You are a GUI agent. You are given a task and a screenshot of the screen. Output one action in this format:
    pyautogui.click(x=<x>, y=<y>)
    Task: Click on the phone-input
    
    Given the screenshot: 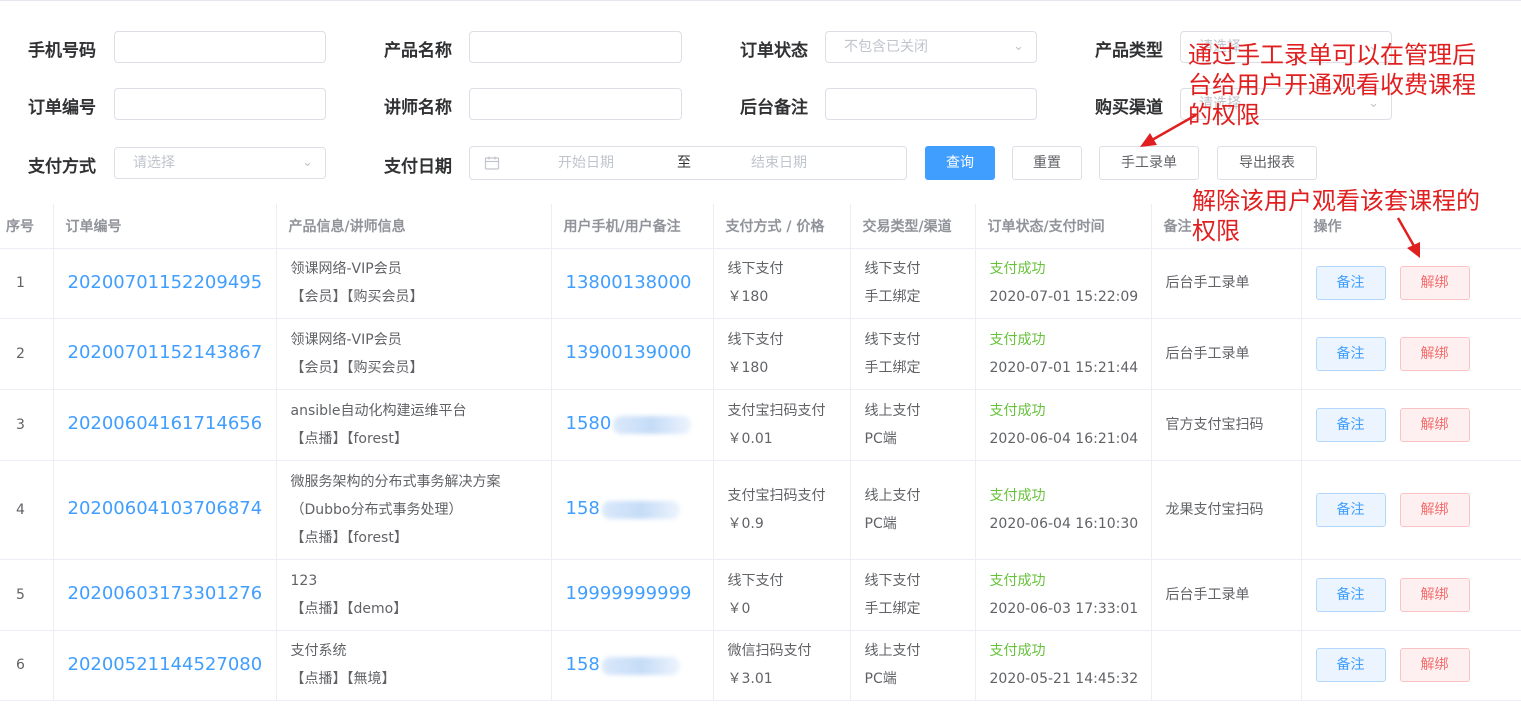 What is the action you would take?
    pyautogui.click(x=220, y=47)
    